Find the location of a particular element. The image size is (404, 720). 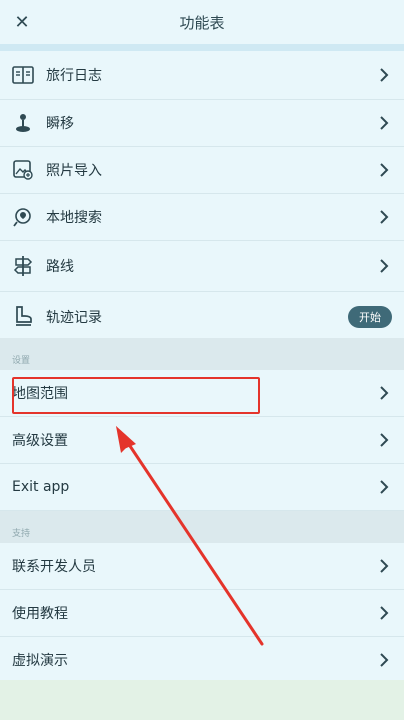

menu-item-local-search: 本地搜索 is located at coordinates (202, 217).